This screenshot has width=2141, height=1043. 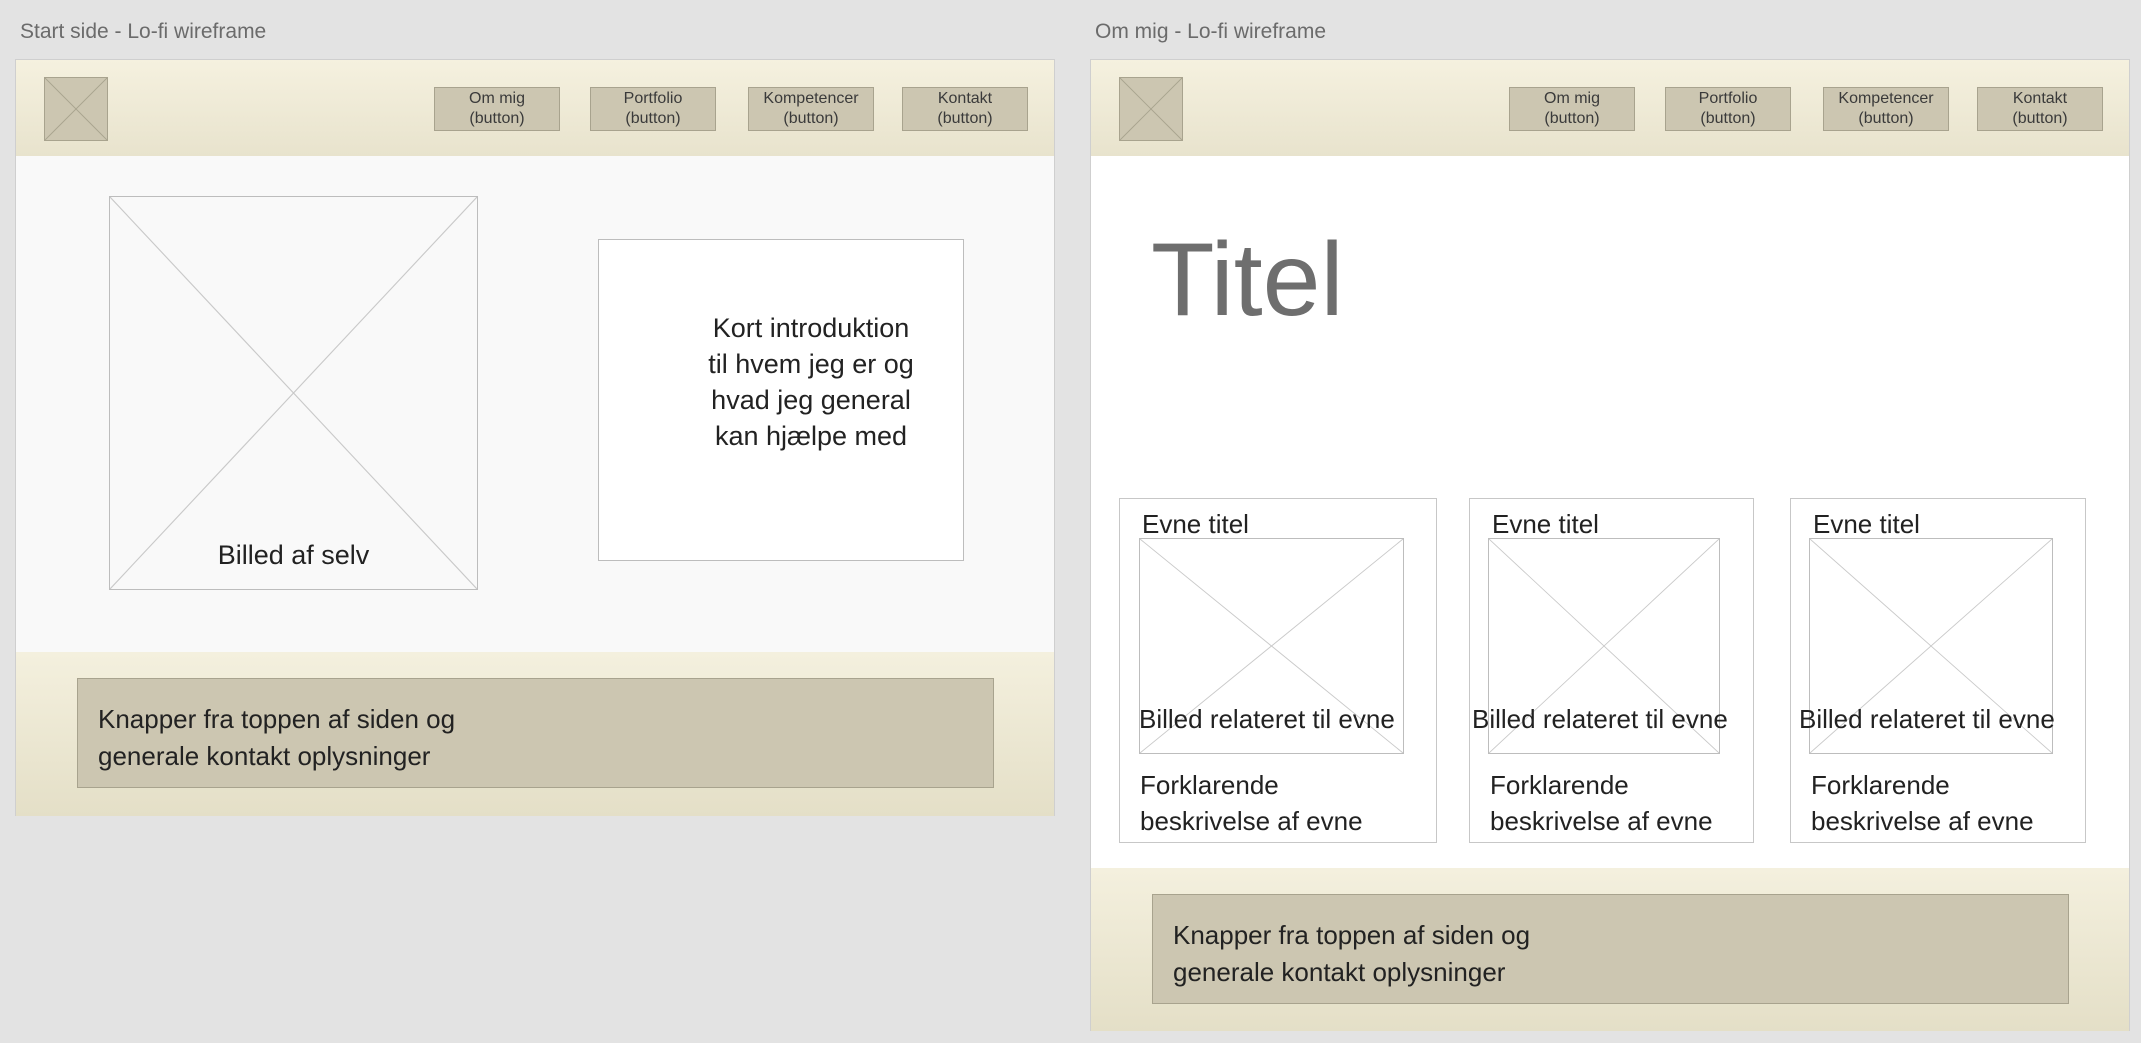 I want to click on self-image-label: Billed af selv, so click(x=293, y=555).